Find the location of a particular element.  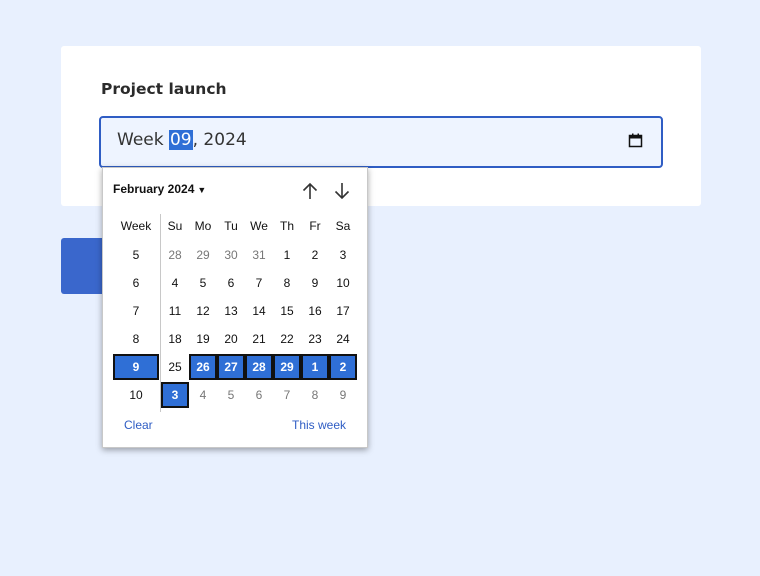

calendar-icon is located at coordinates (635, 140).